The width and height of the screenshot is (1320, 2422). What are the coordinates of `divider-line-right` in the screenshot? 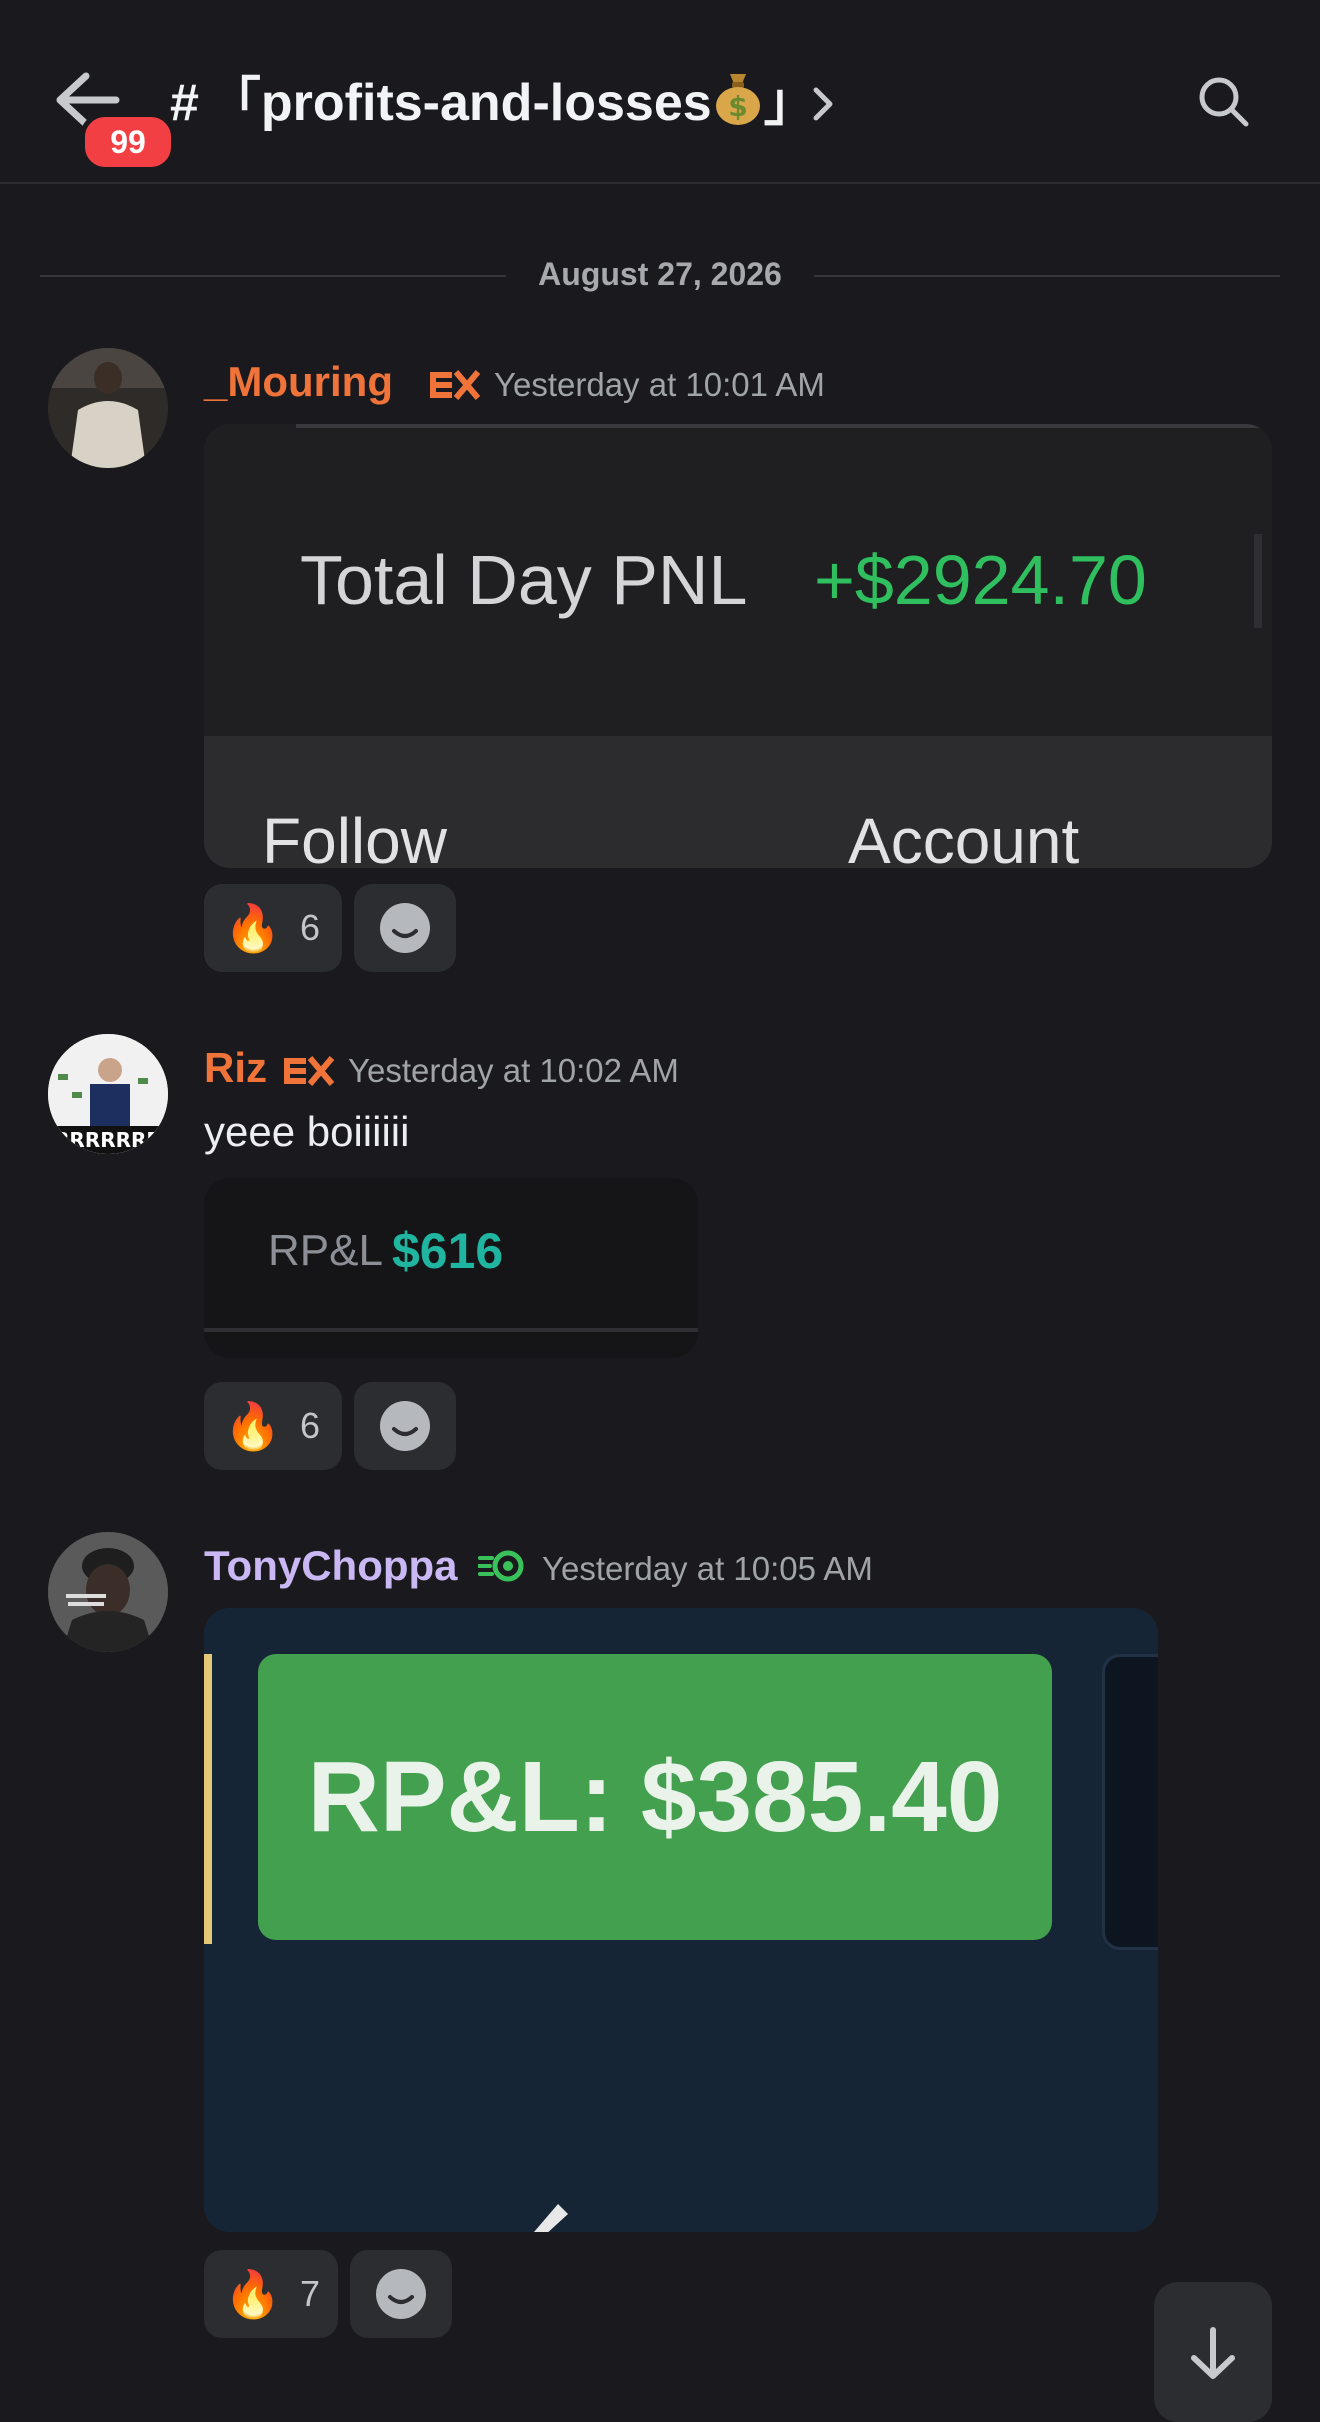 It's located at (1047, 276).